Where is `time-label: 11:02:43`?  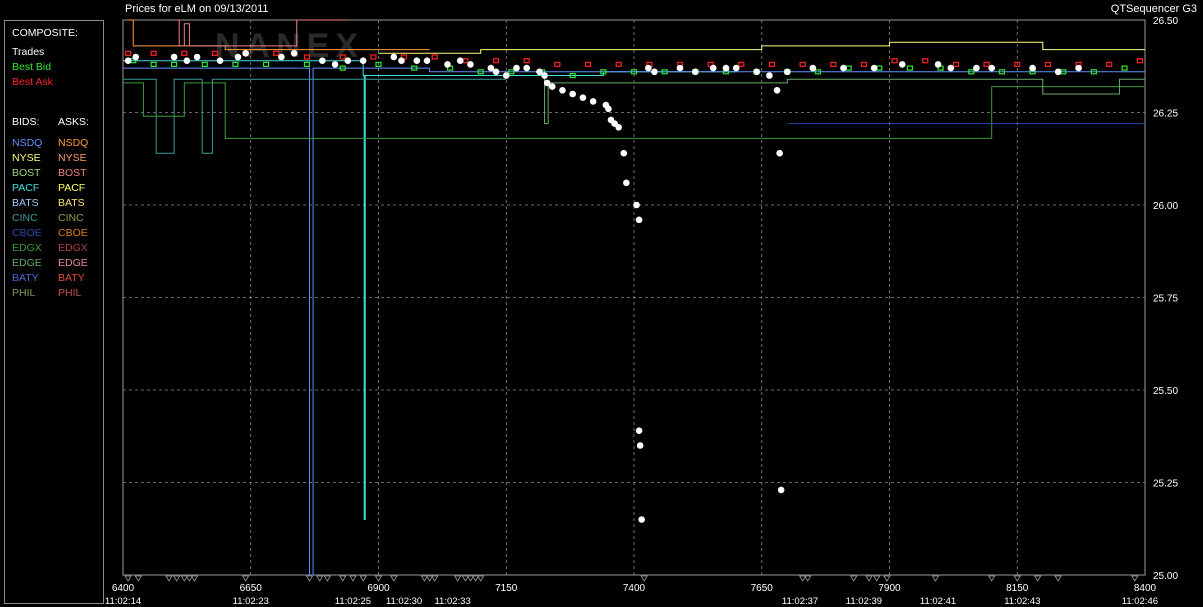 time-label: 11:02:43 is located at coordinates (1022, 601).